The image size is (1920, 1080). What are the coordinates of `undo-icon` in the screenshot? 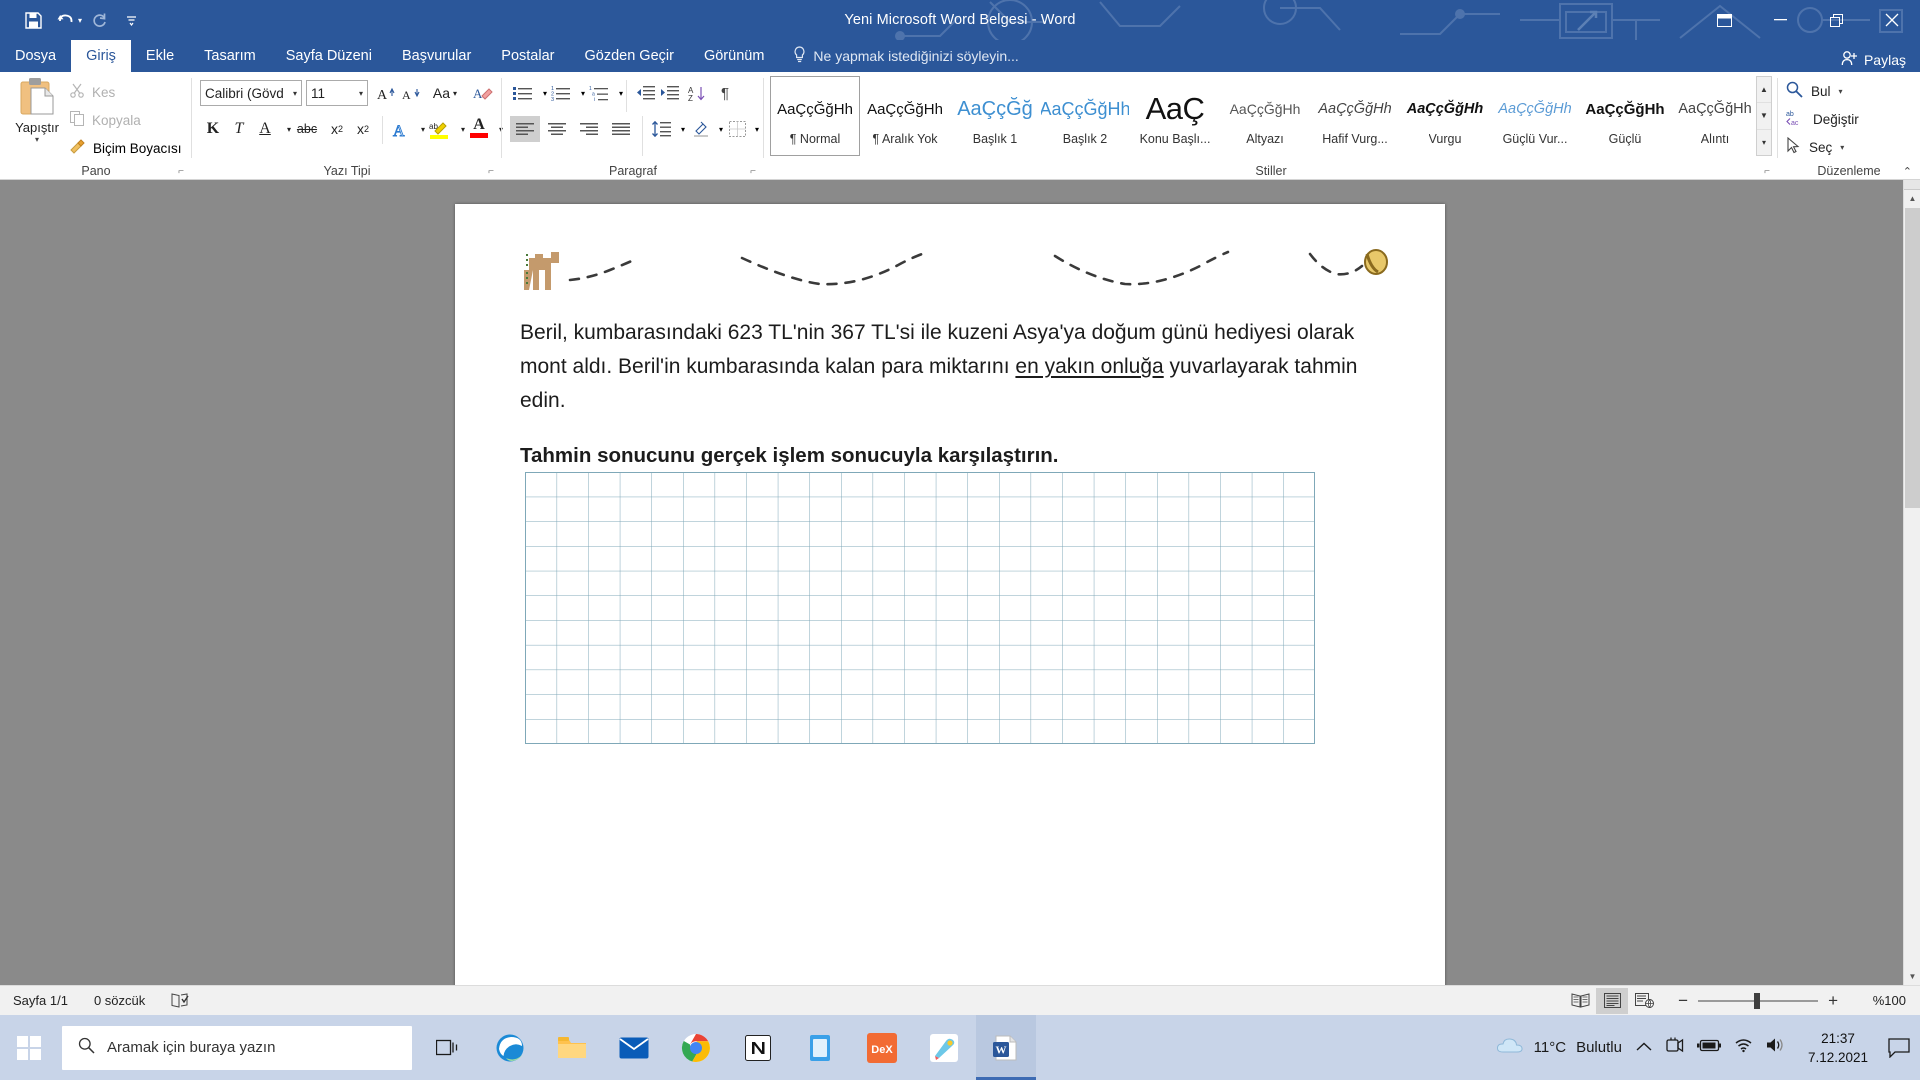 It's located at (65, 20).